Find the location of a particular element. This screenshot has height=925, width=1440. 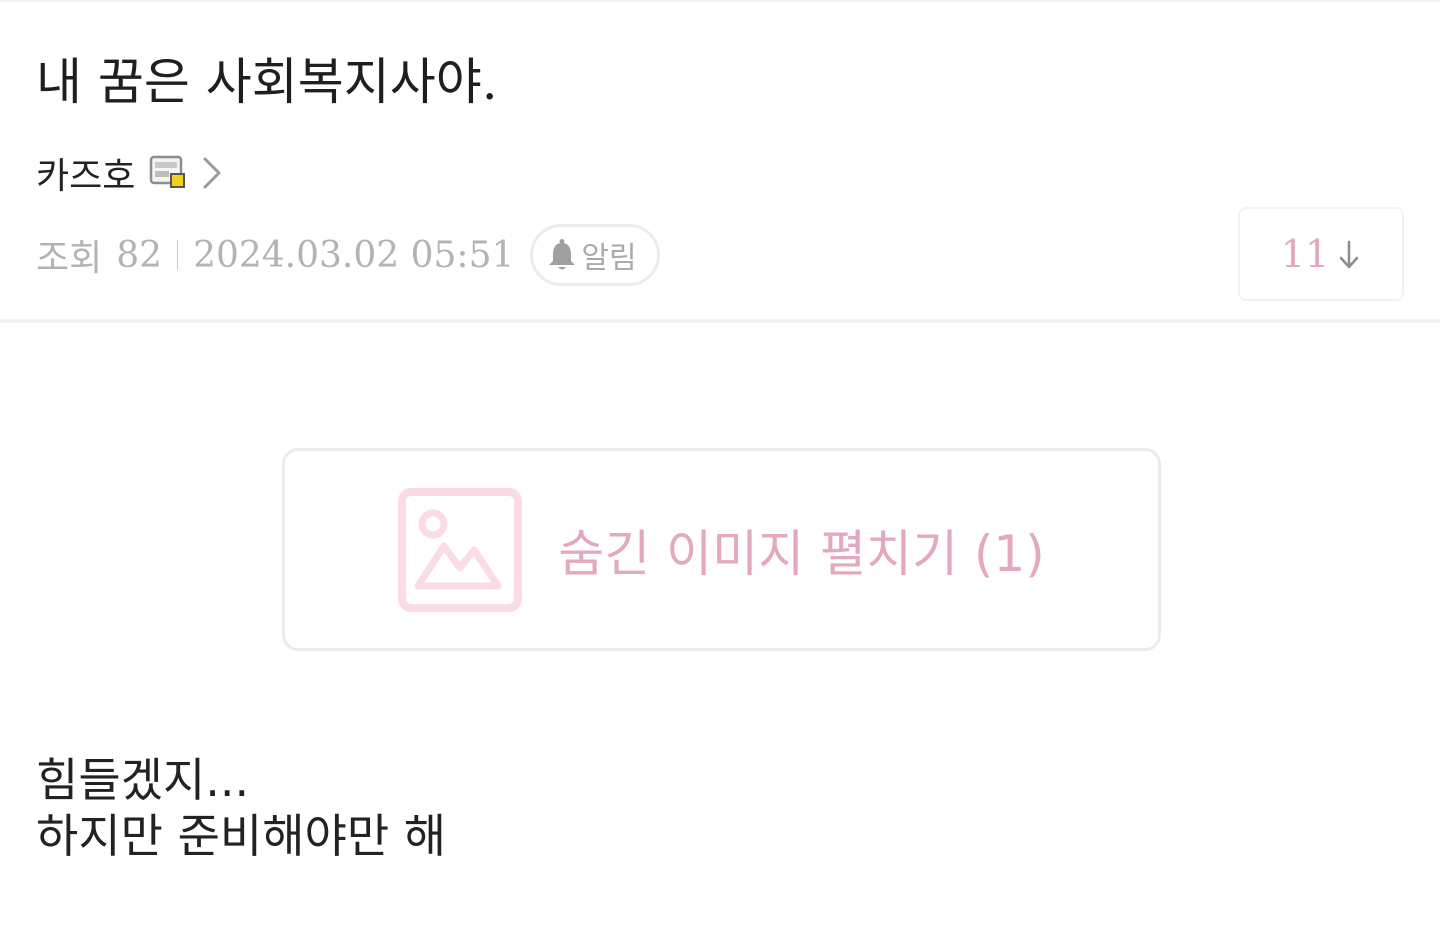

section-divider is located at coordinates (720, 321).